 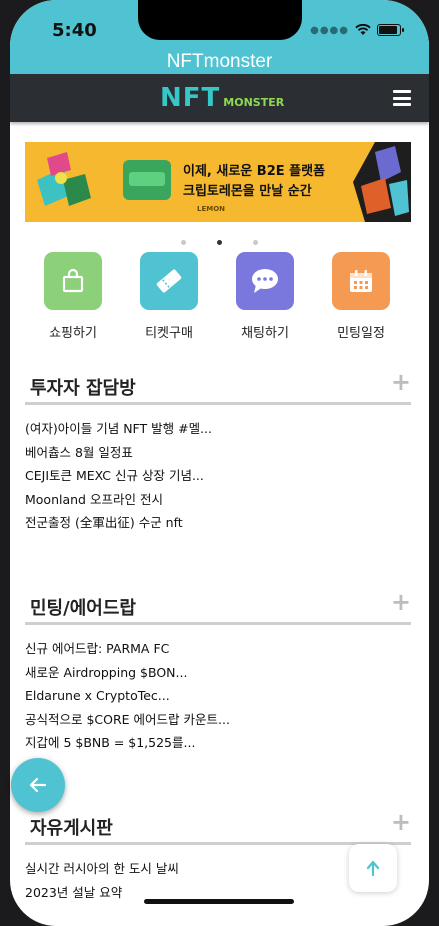 What do you see at coordinates (219, 901) in the screenshot?
I see `home-indicator` at bounding box center [219, 901].